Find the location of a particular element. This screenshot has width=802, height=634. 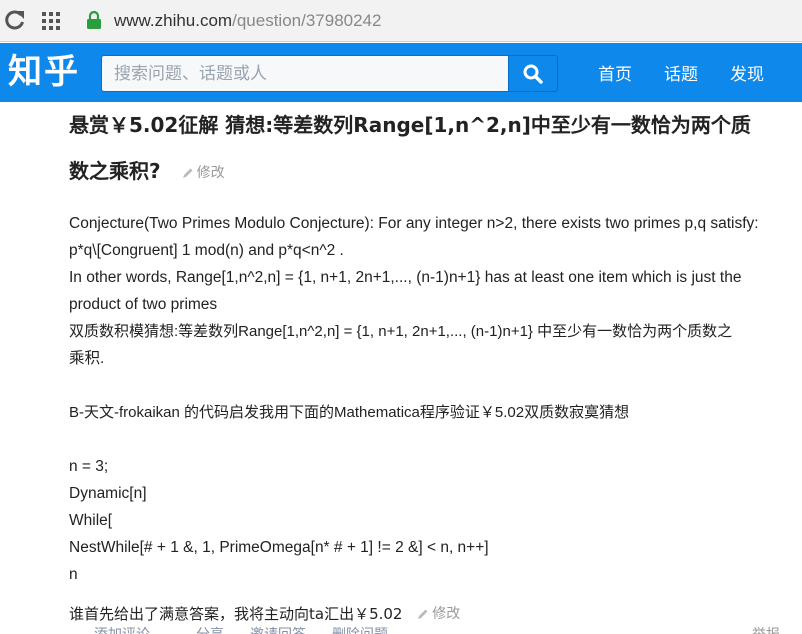

question-title-text: 数之乘积? is located at coordinates (115, 171).